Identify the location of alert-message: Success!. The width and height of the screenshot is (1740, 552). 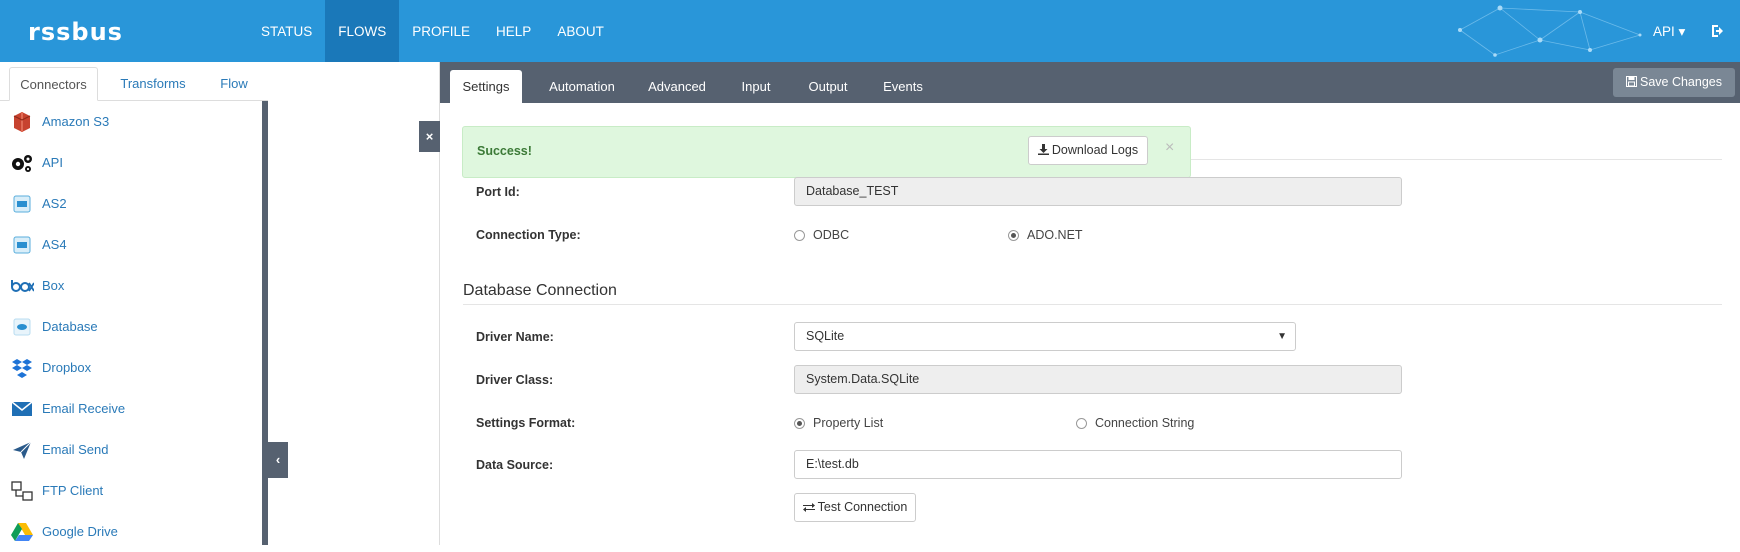
(504, 151).